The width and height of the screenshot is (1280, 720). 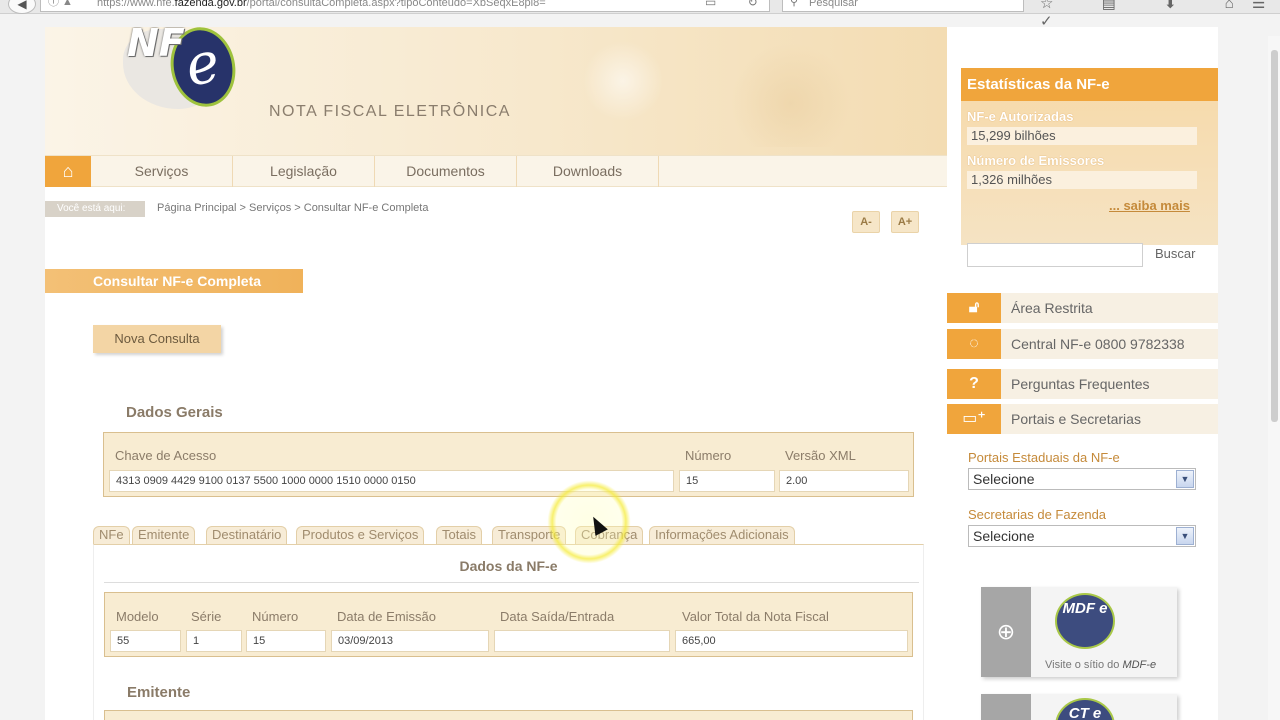 What do you see at coordinates (145, 641) in the screenshot?
I see `modelo-field: 55` at bounding box center [145, 641].